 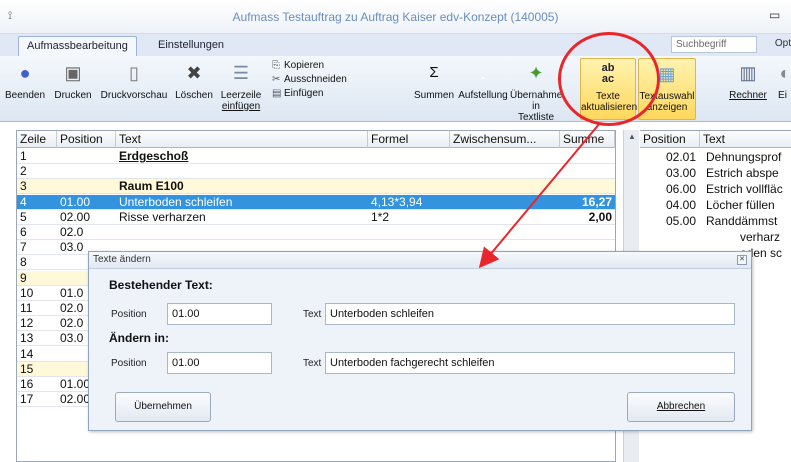 I want to click on new-text-label: Text, so click(x=312, y=363).